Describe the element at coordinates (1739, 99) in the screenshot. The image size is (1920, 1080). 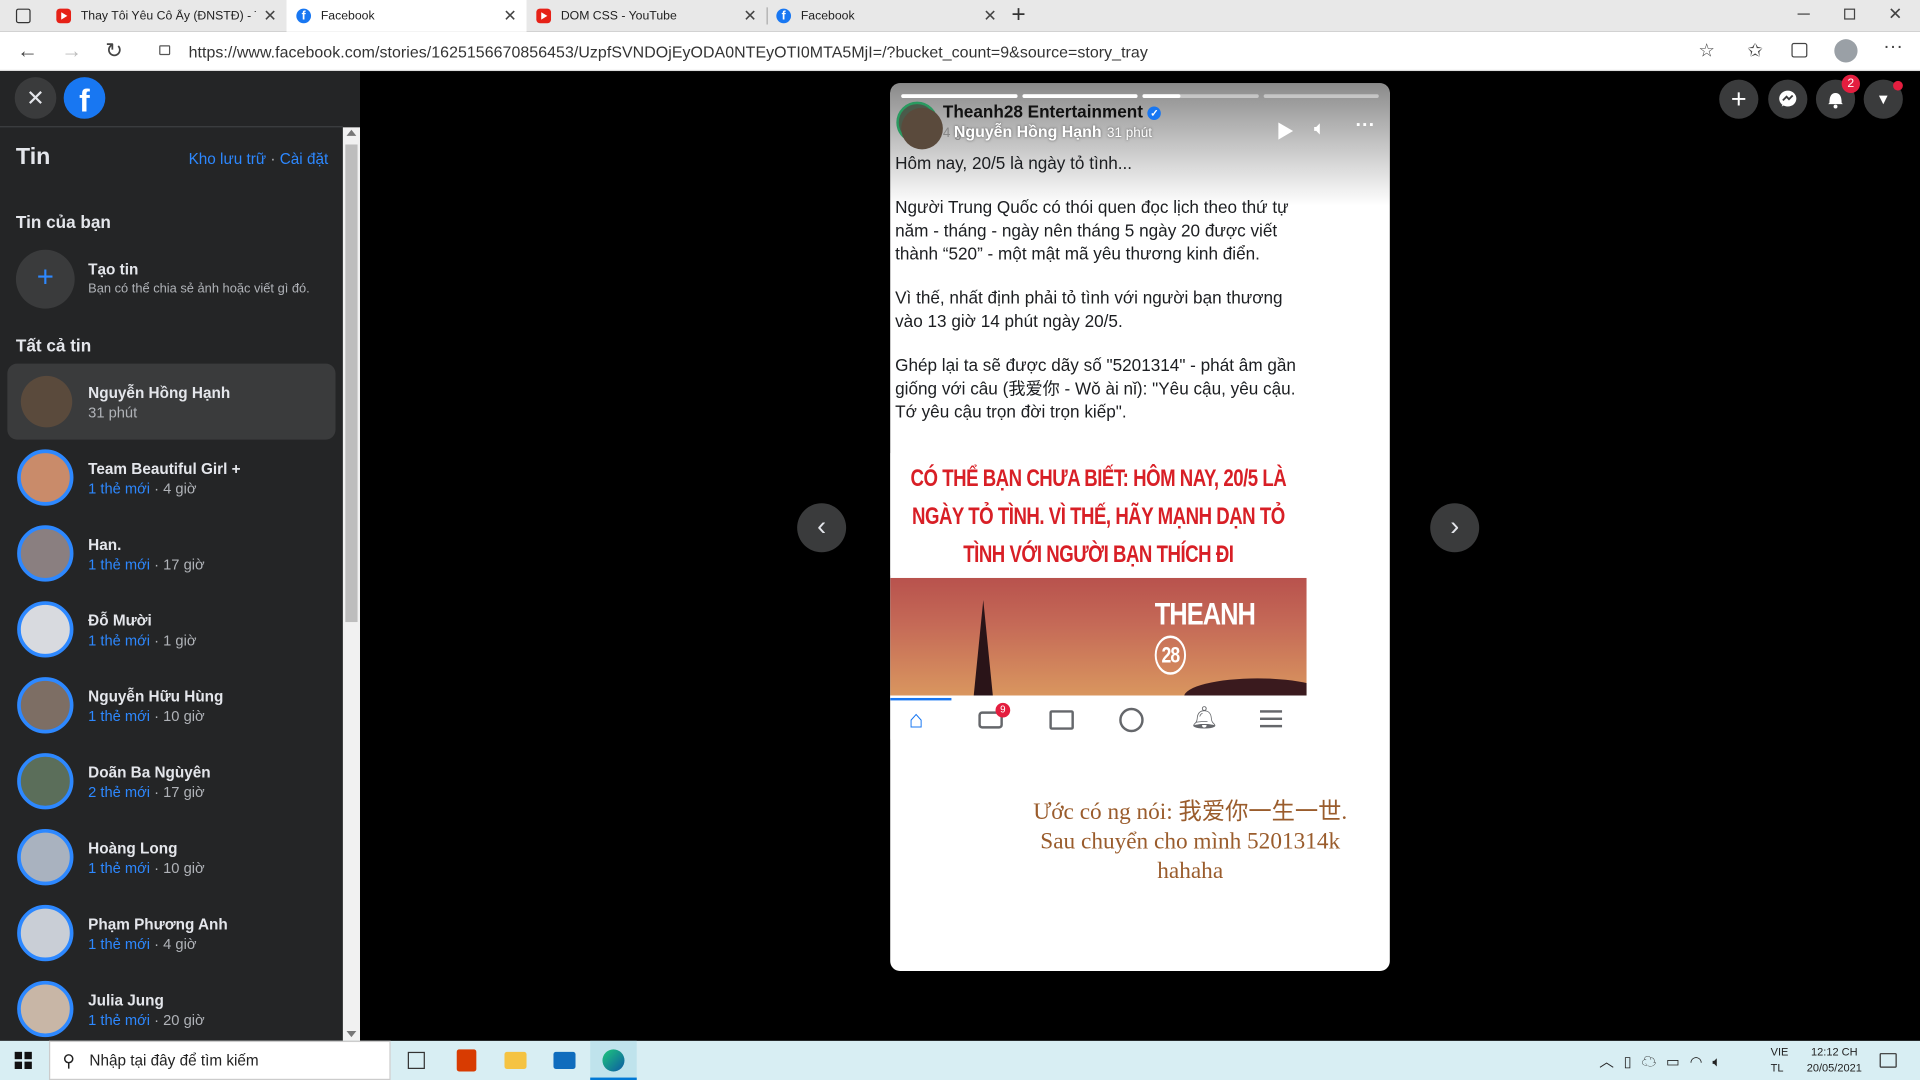
I see `create-button: +` at that location.